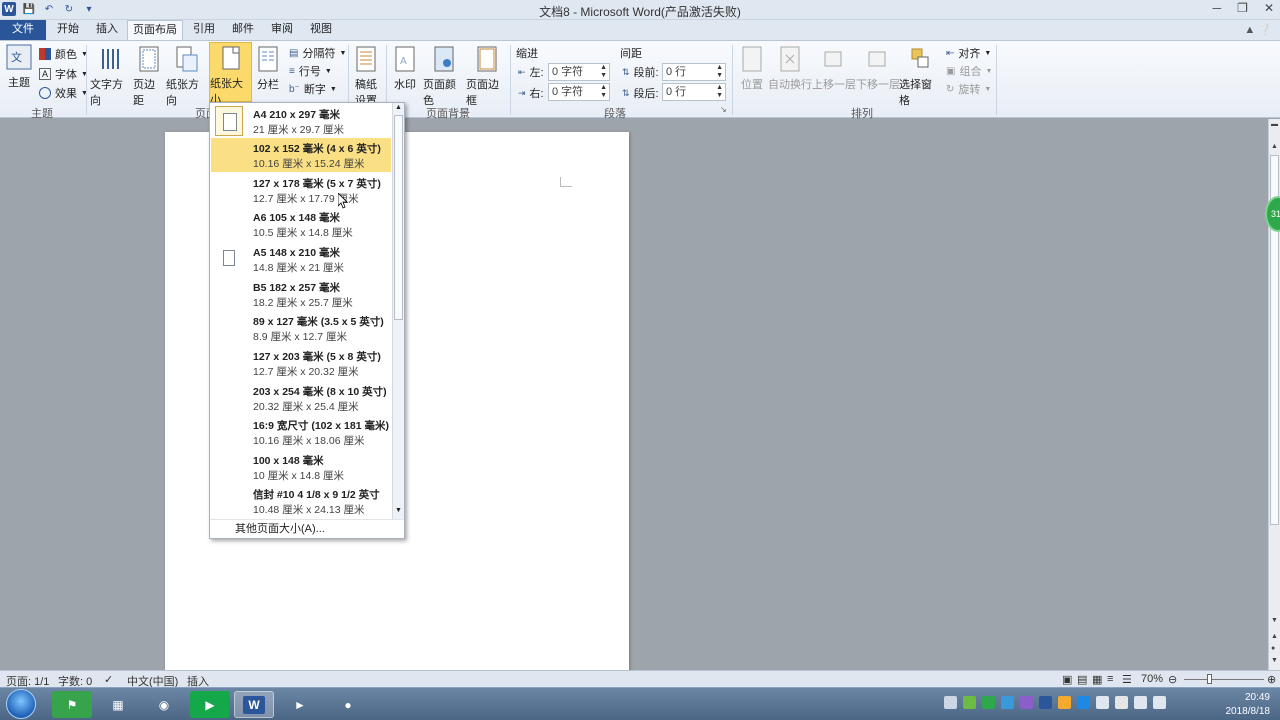 The width and height of the screenshot is (1280, 720). Describe the element at coordinates (111, 76) in the screenshot. I see `text-direction-button: 文字方向` at that location.